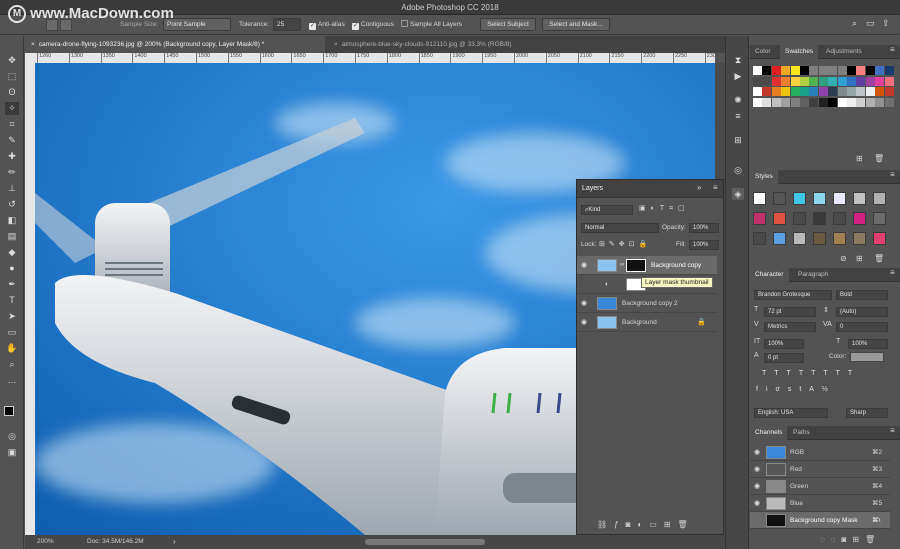 Image resolution: width=900 pixels, height=549 pixels. What do you see at coordinates (820, 520) in the screenshot?
I see `channel-row: Background copy Mask ⌘\` at bounding box center [820, 520].